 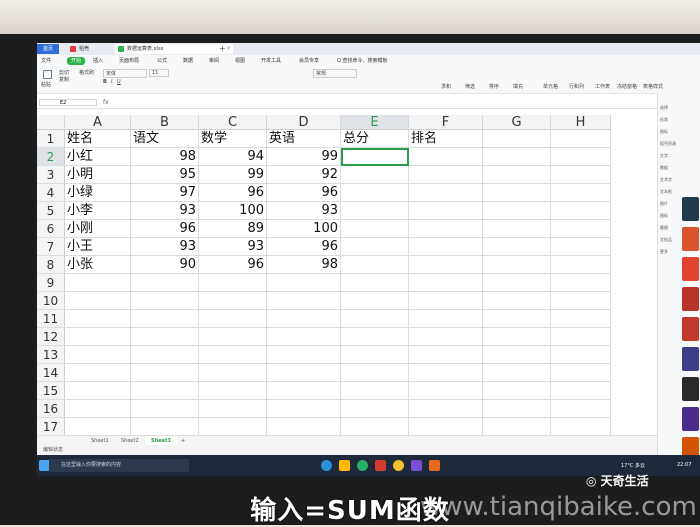 What do you see at coordinates (98, 193) in the screenshot?
I see `cell-a4: 小绿` at bounding box center [98, 193].